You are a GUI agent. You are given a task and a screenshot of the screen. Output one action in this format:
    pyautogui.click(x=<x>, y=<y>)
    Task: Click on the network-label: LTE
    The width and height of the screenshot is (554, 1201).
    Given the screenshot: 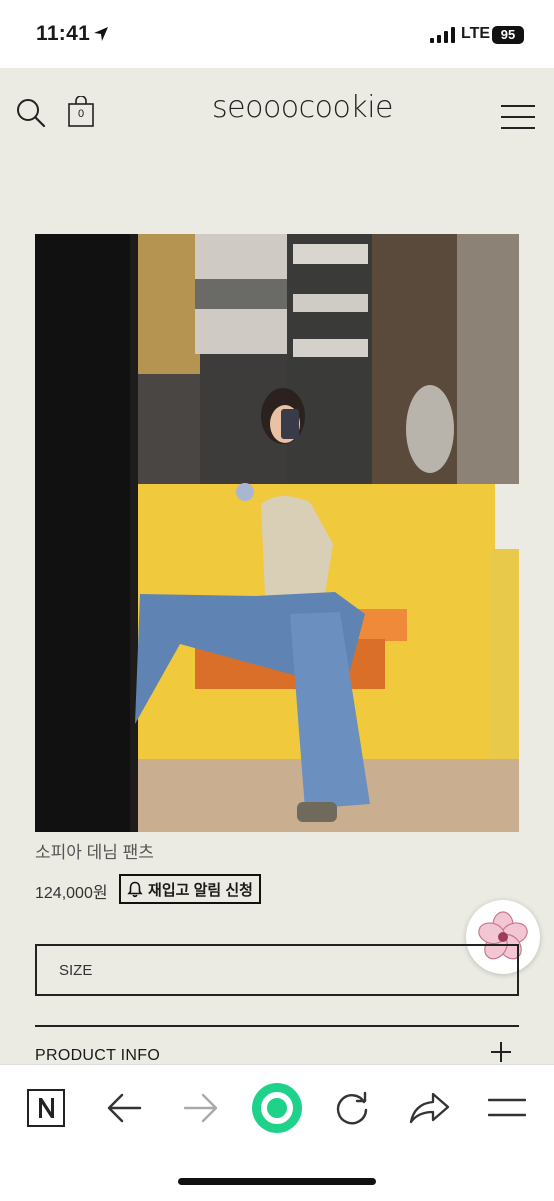 What is the action you would take?
    pyautogui.click(x=476, y=33)
    